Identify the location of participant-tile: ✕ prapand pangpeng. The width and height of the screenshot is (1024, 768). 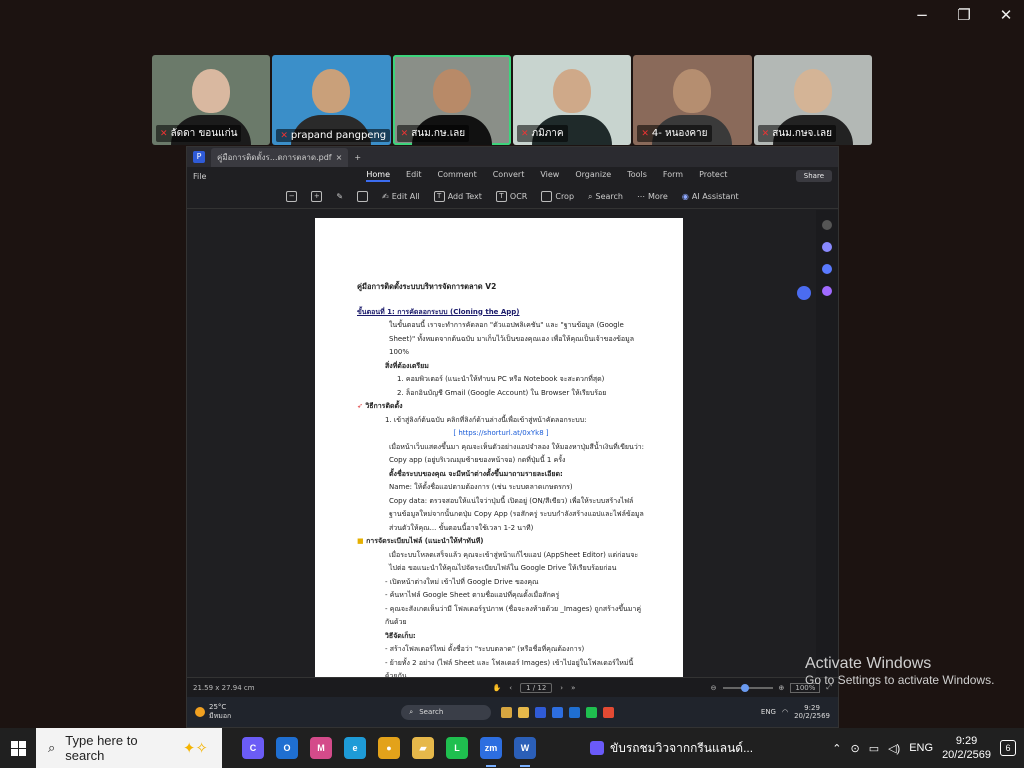
(331, 100).